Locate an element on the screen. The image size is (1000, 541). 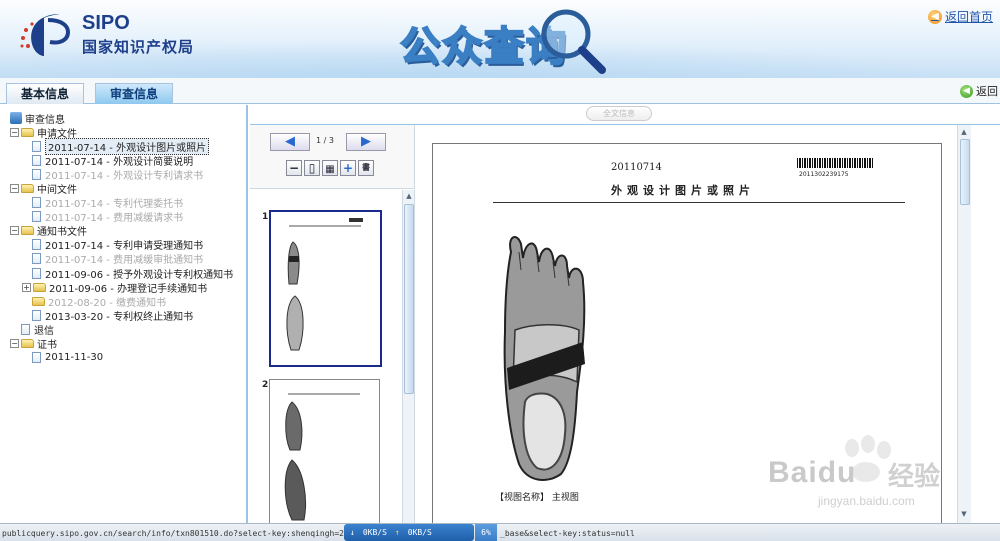
watermark-cn: 经验 is located at coordinates (914, 477).